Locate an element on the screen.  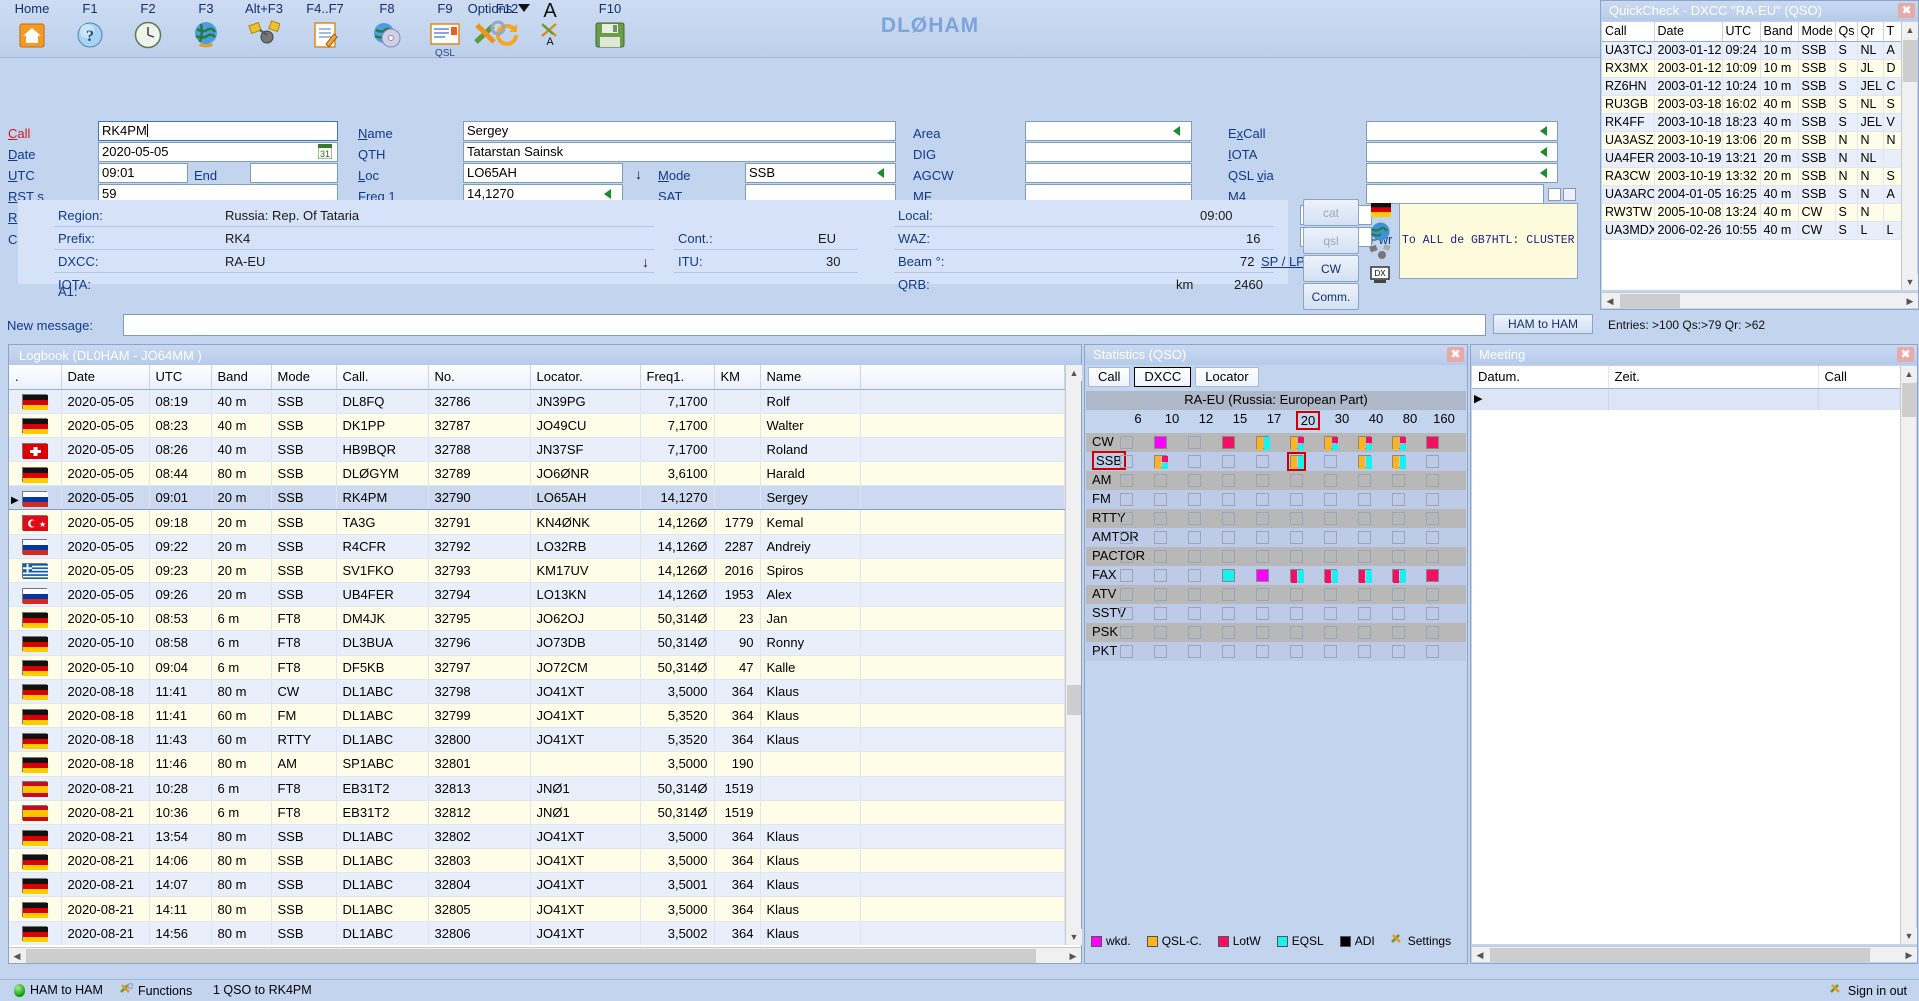
scroll-up-icon: ▲ is located at coordinates (1074, 373).